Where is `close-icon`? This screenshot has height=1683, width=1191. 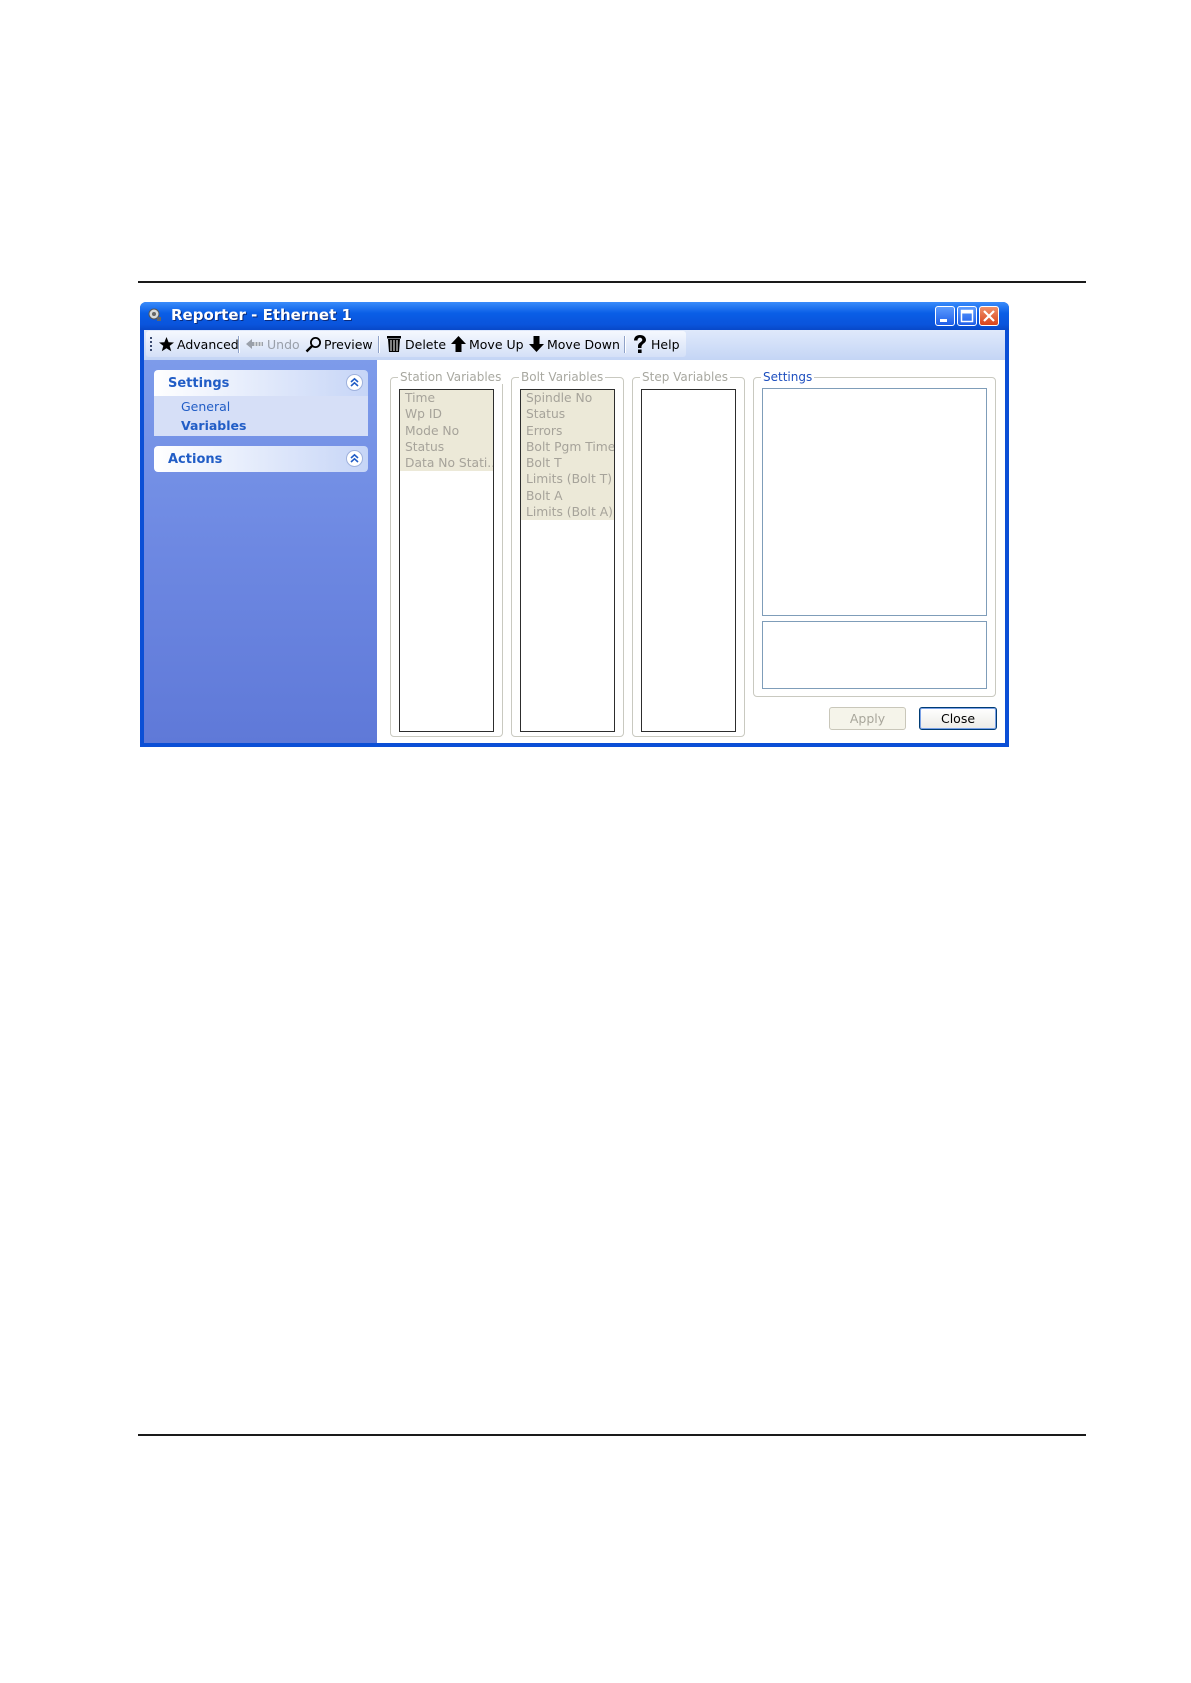
close-icon is located at coordinates (989, 316).